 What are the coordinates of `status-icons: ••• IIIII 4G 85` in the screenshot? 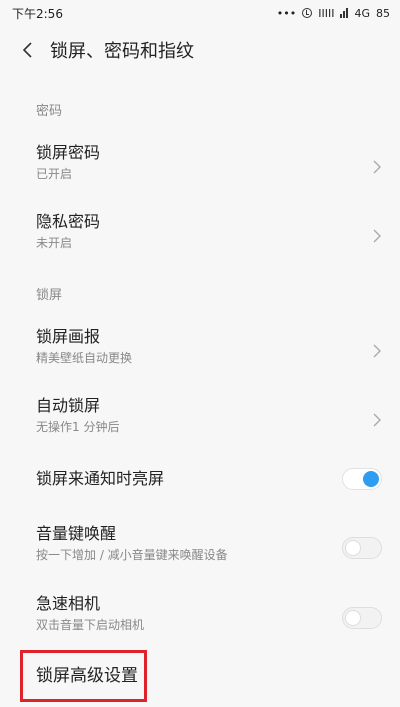 It's located at (333, 13).